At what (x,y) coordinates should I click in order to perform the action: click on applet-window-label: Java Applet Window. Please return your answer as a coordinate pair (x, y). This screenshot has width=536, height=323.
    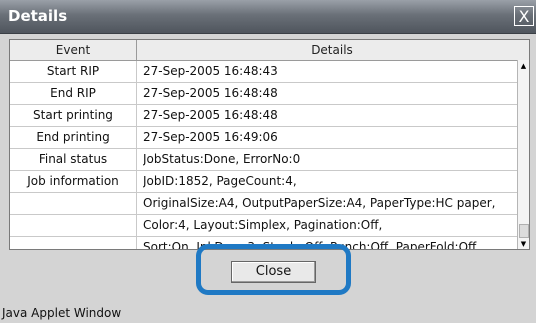
    Looking at the image, I should click on (62, 313).